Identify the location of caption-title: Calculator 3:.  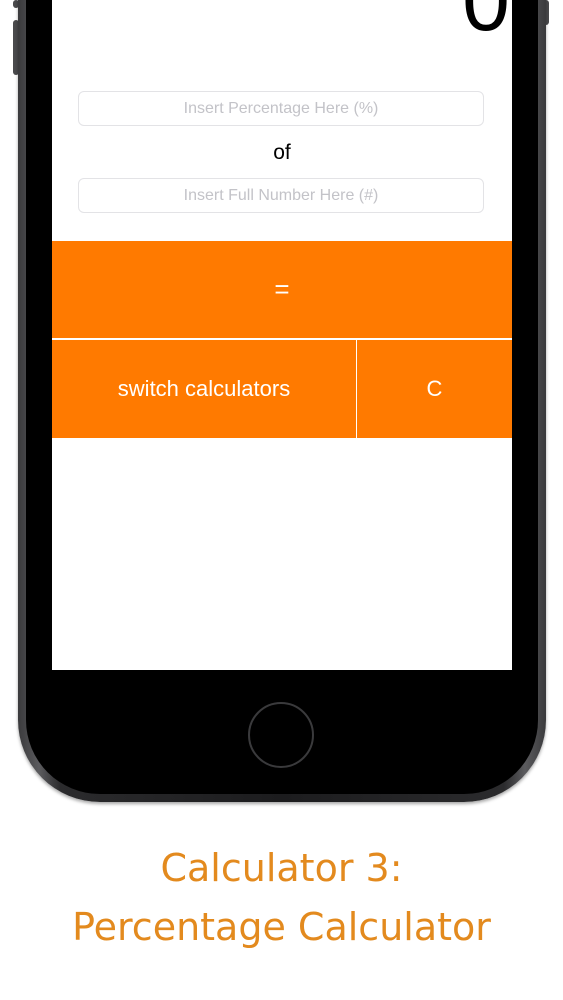
(281, 868).